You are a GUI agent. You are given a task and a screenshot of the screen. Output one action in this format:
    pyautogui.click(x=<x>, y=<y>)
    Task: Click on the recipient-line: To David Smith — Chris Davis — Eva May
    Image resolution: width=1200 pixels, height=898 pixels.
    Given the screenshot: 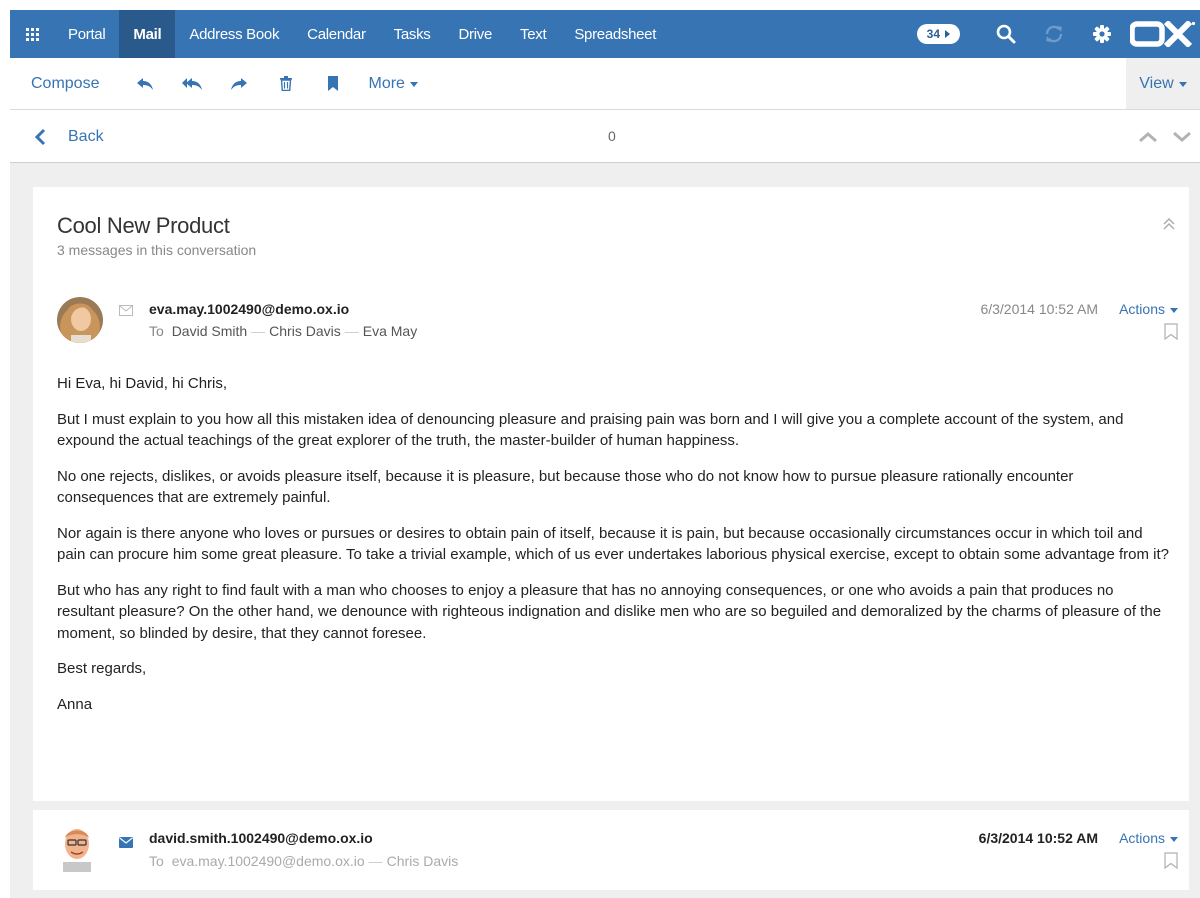 What is the action you would take?
    pyautogui.click(x=283, y=331)
    